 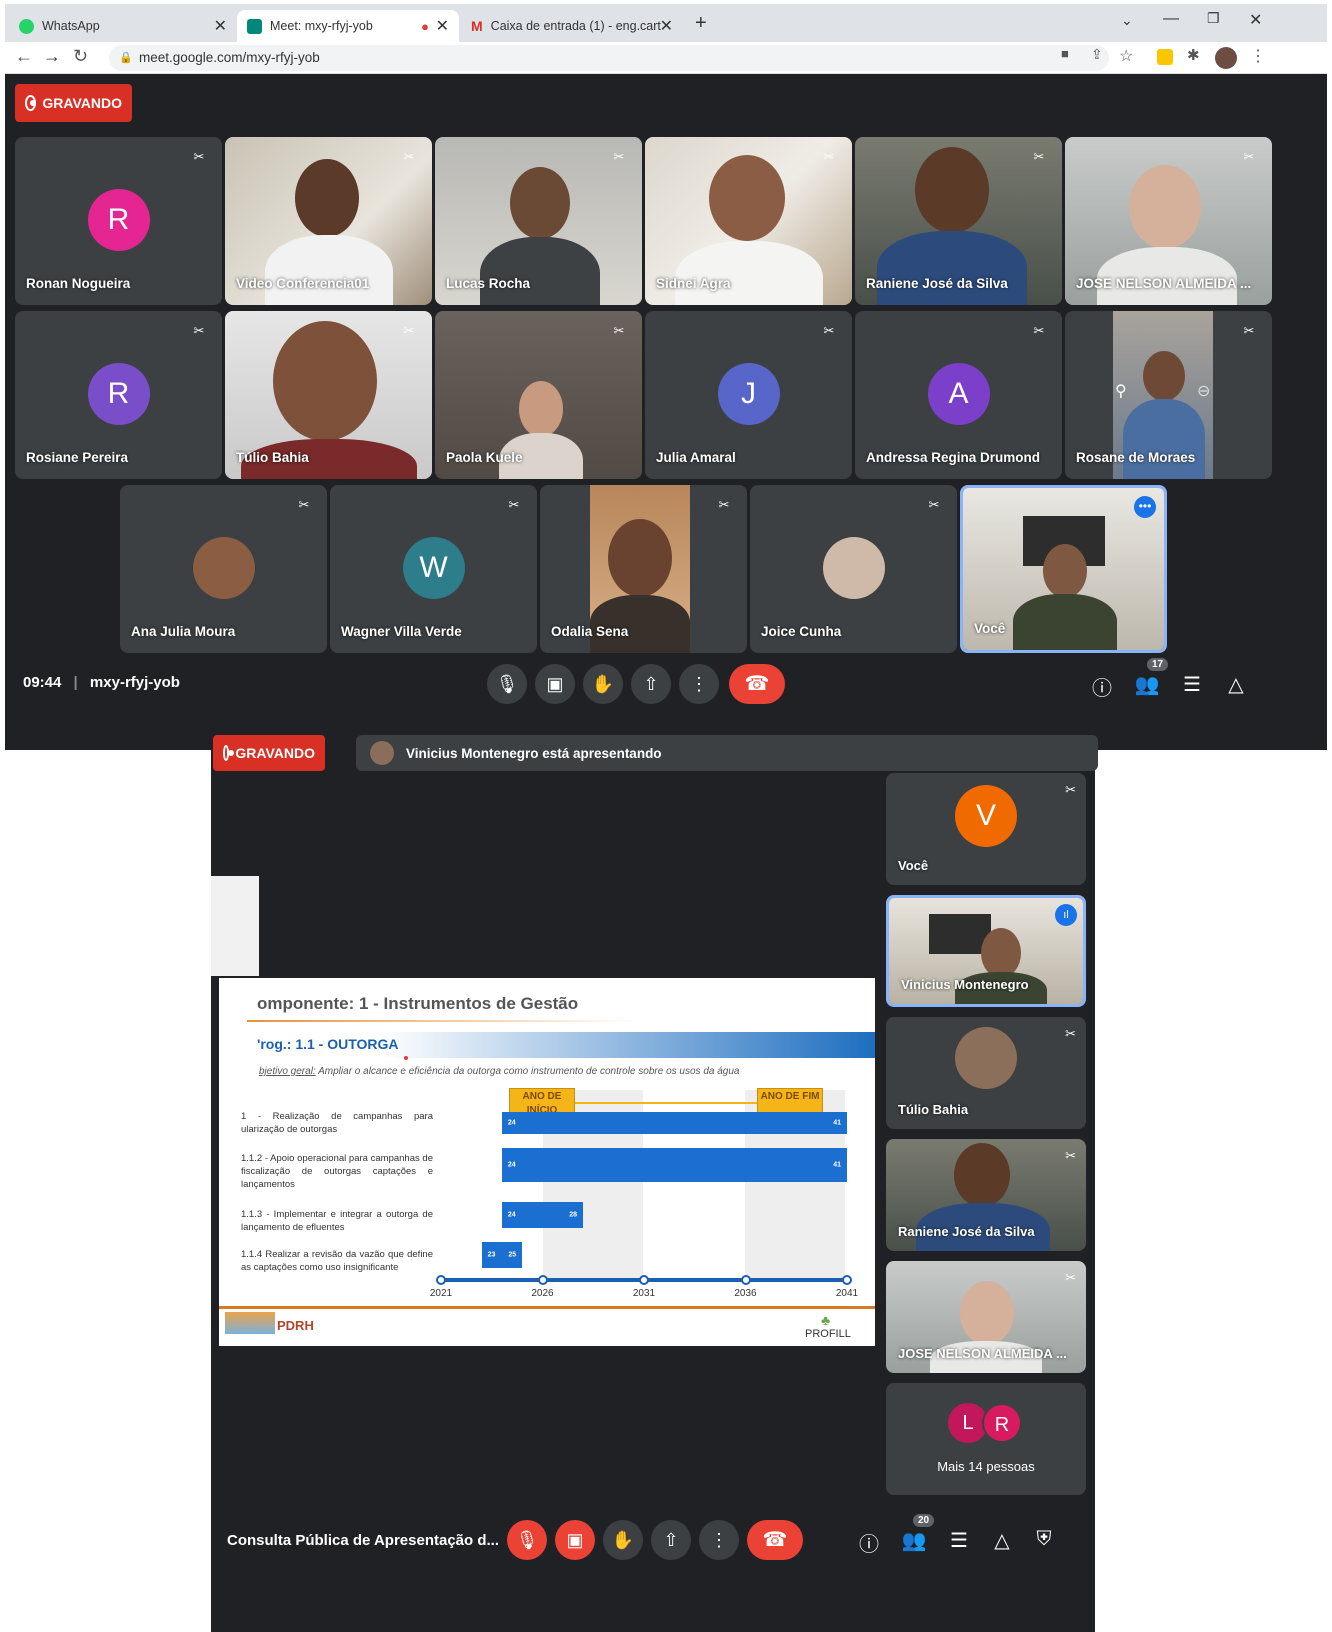 I want to click on participant-tile: ✂ Ana Julia Moura, so click(x=223, y=569).